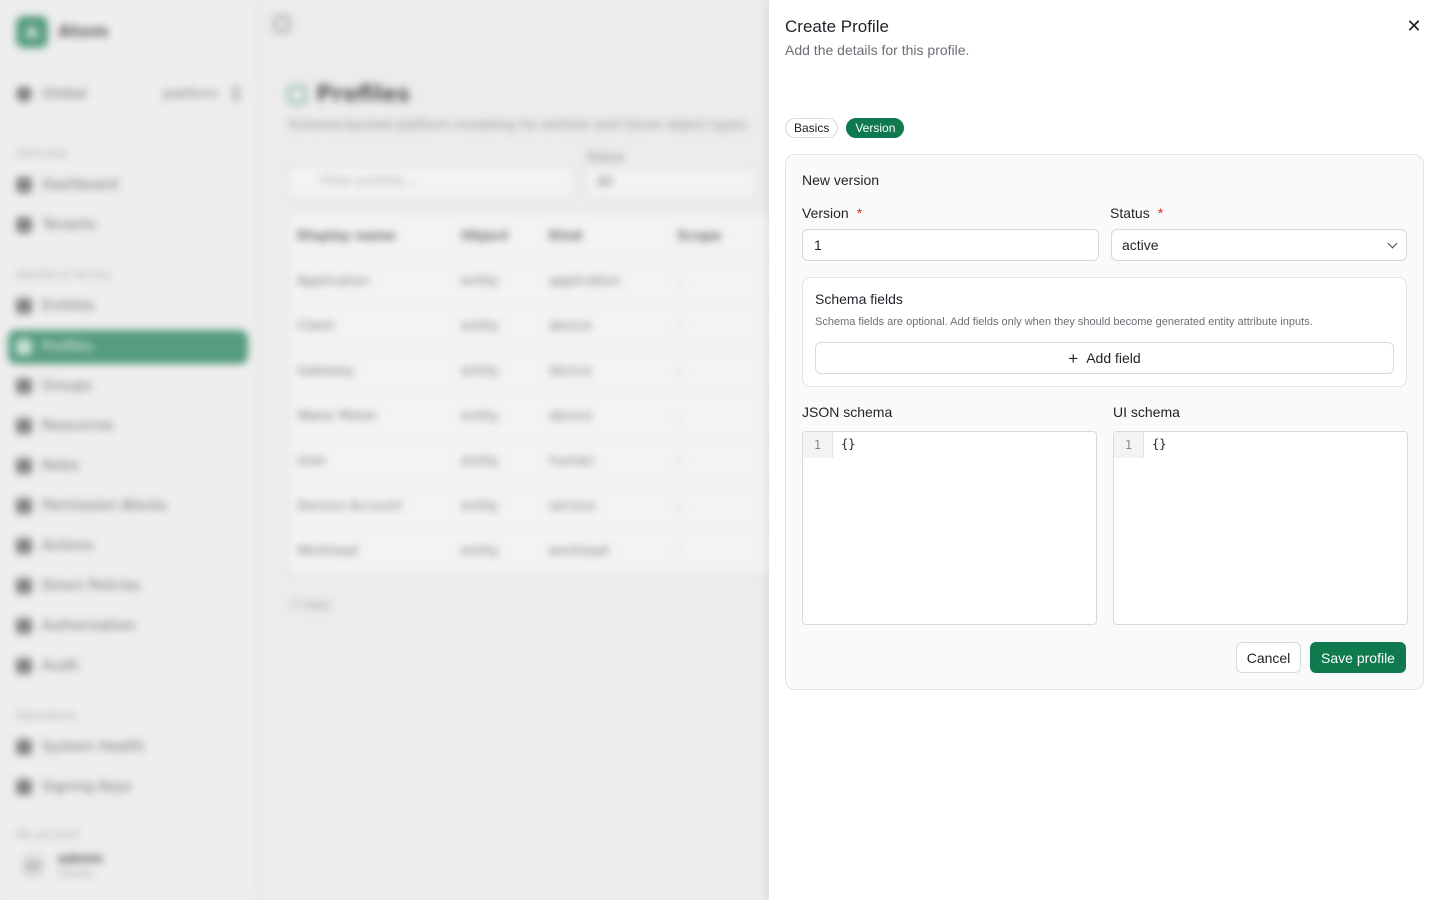  Describe the element at coordinates (1260, 528) in the screenshot. I see `ui-schema-editor: 1 {}` at that location.